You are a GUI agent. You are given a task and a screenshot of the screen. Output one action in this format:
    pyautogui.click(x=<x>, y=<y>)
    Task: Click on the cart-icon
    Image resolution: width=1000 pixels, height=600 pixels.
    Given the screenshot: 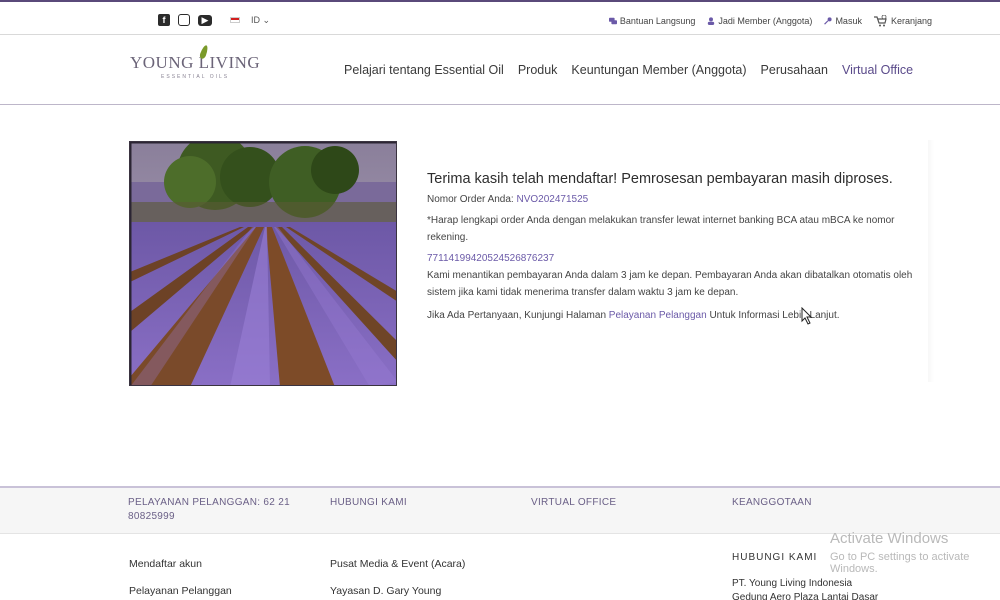 What is the action you would take?
    pyautogui.click(x=880, y=21)
    